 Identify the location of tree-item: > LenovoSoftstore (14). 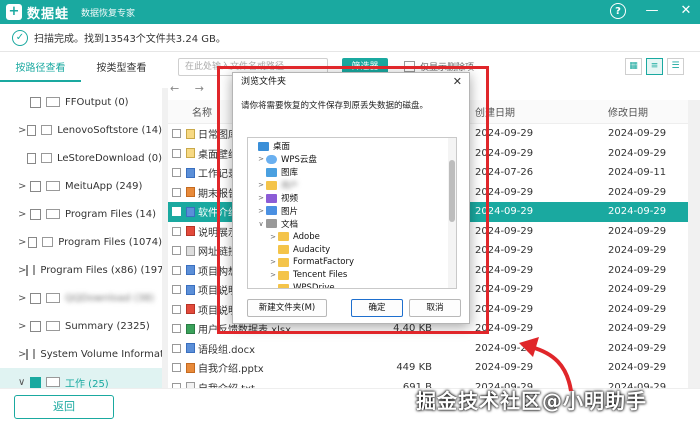
(81, 130).